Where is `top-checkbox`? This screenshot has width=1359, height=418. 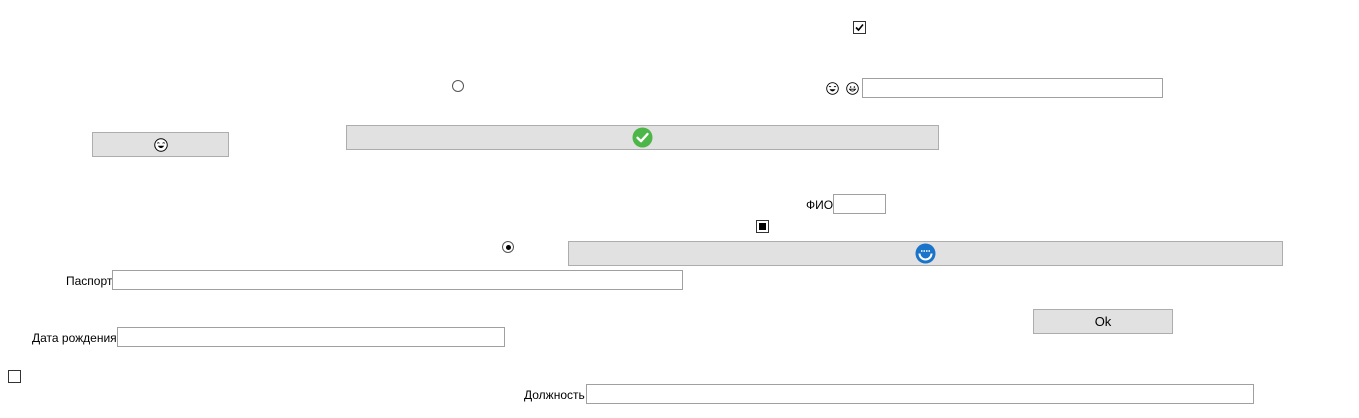 top-checkbox is located at coordinates (859, 27).